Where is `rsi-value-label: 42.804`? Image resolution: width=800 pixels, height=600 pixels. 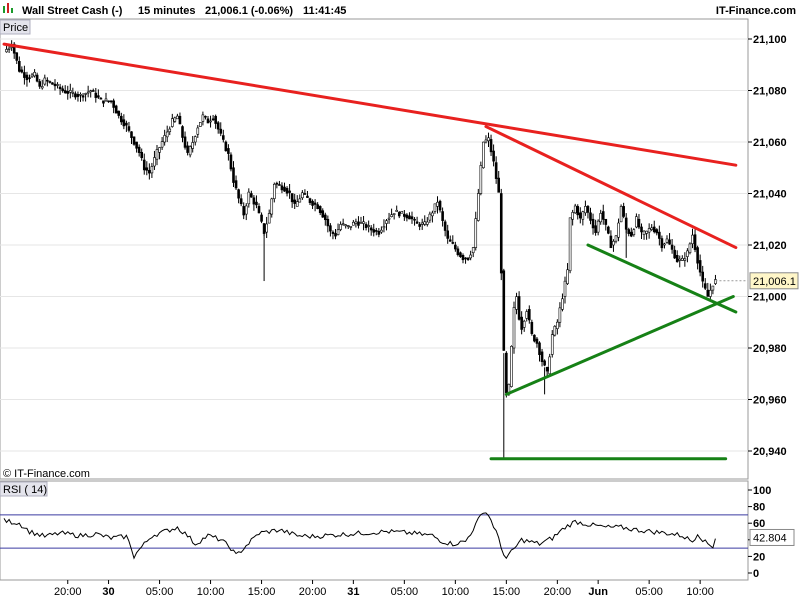 rsi-value-label: 42.804 is located at coordinates (770, 538).